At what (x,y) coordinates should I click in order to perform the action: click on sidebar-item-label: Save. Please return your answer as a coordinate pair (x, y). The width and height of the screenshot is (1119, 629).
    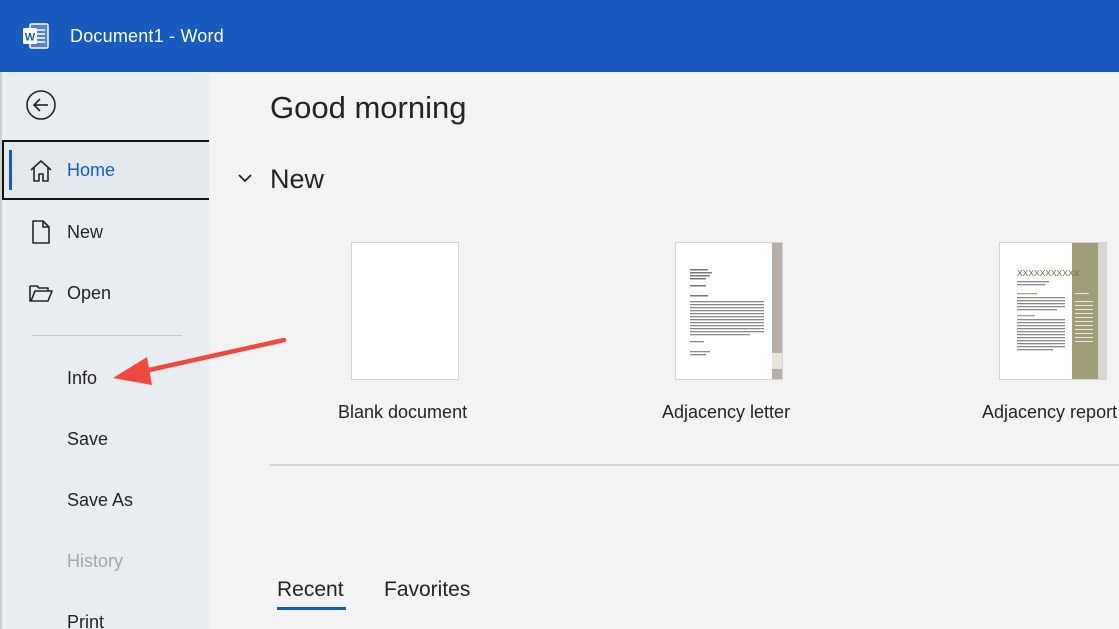
    Looking at the image, I should click on (88, 438).